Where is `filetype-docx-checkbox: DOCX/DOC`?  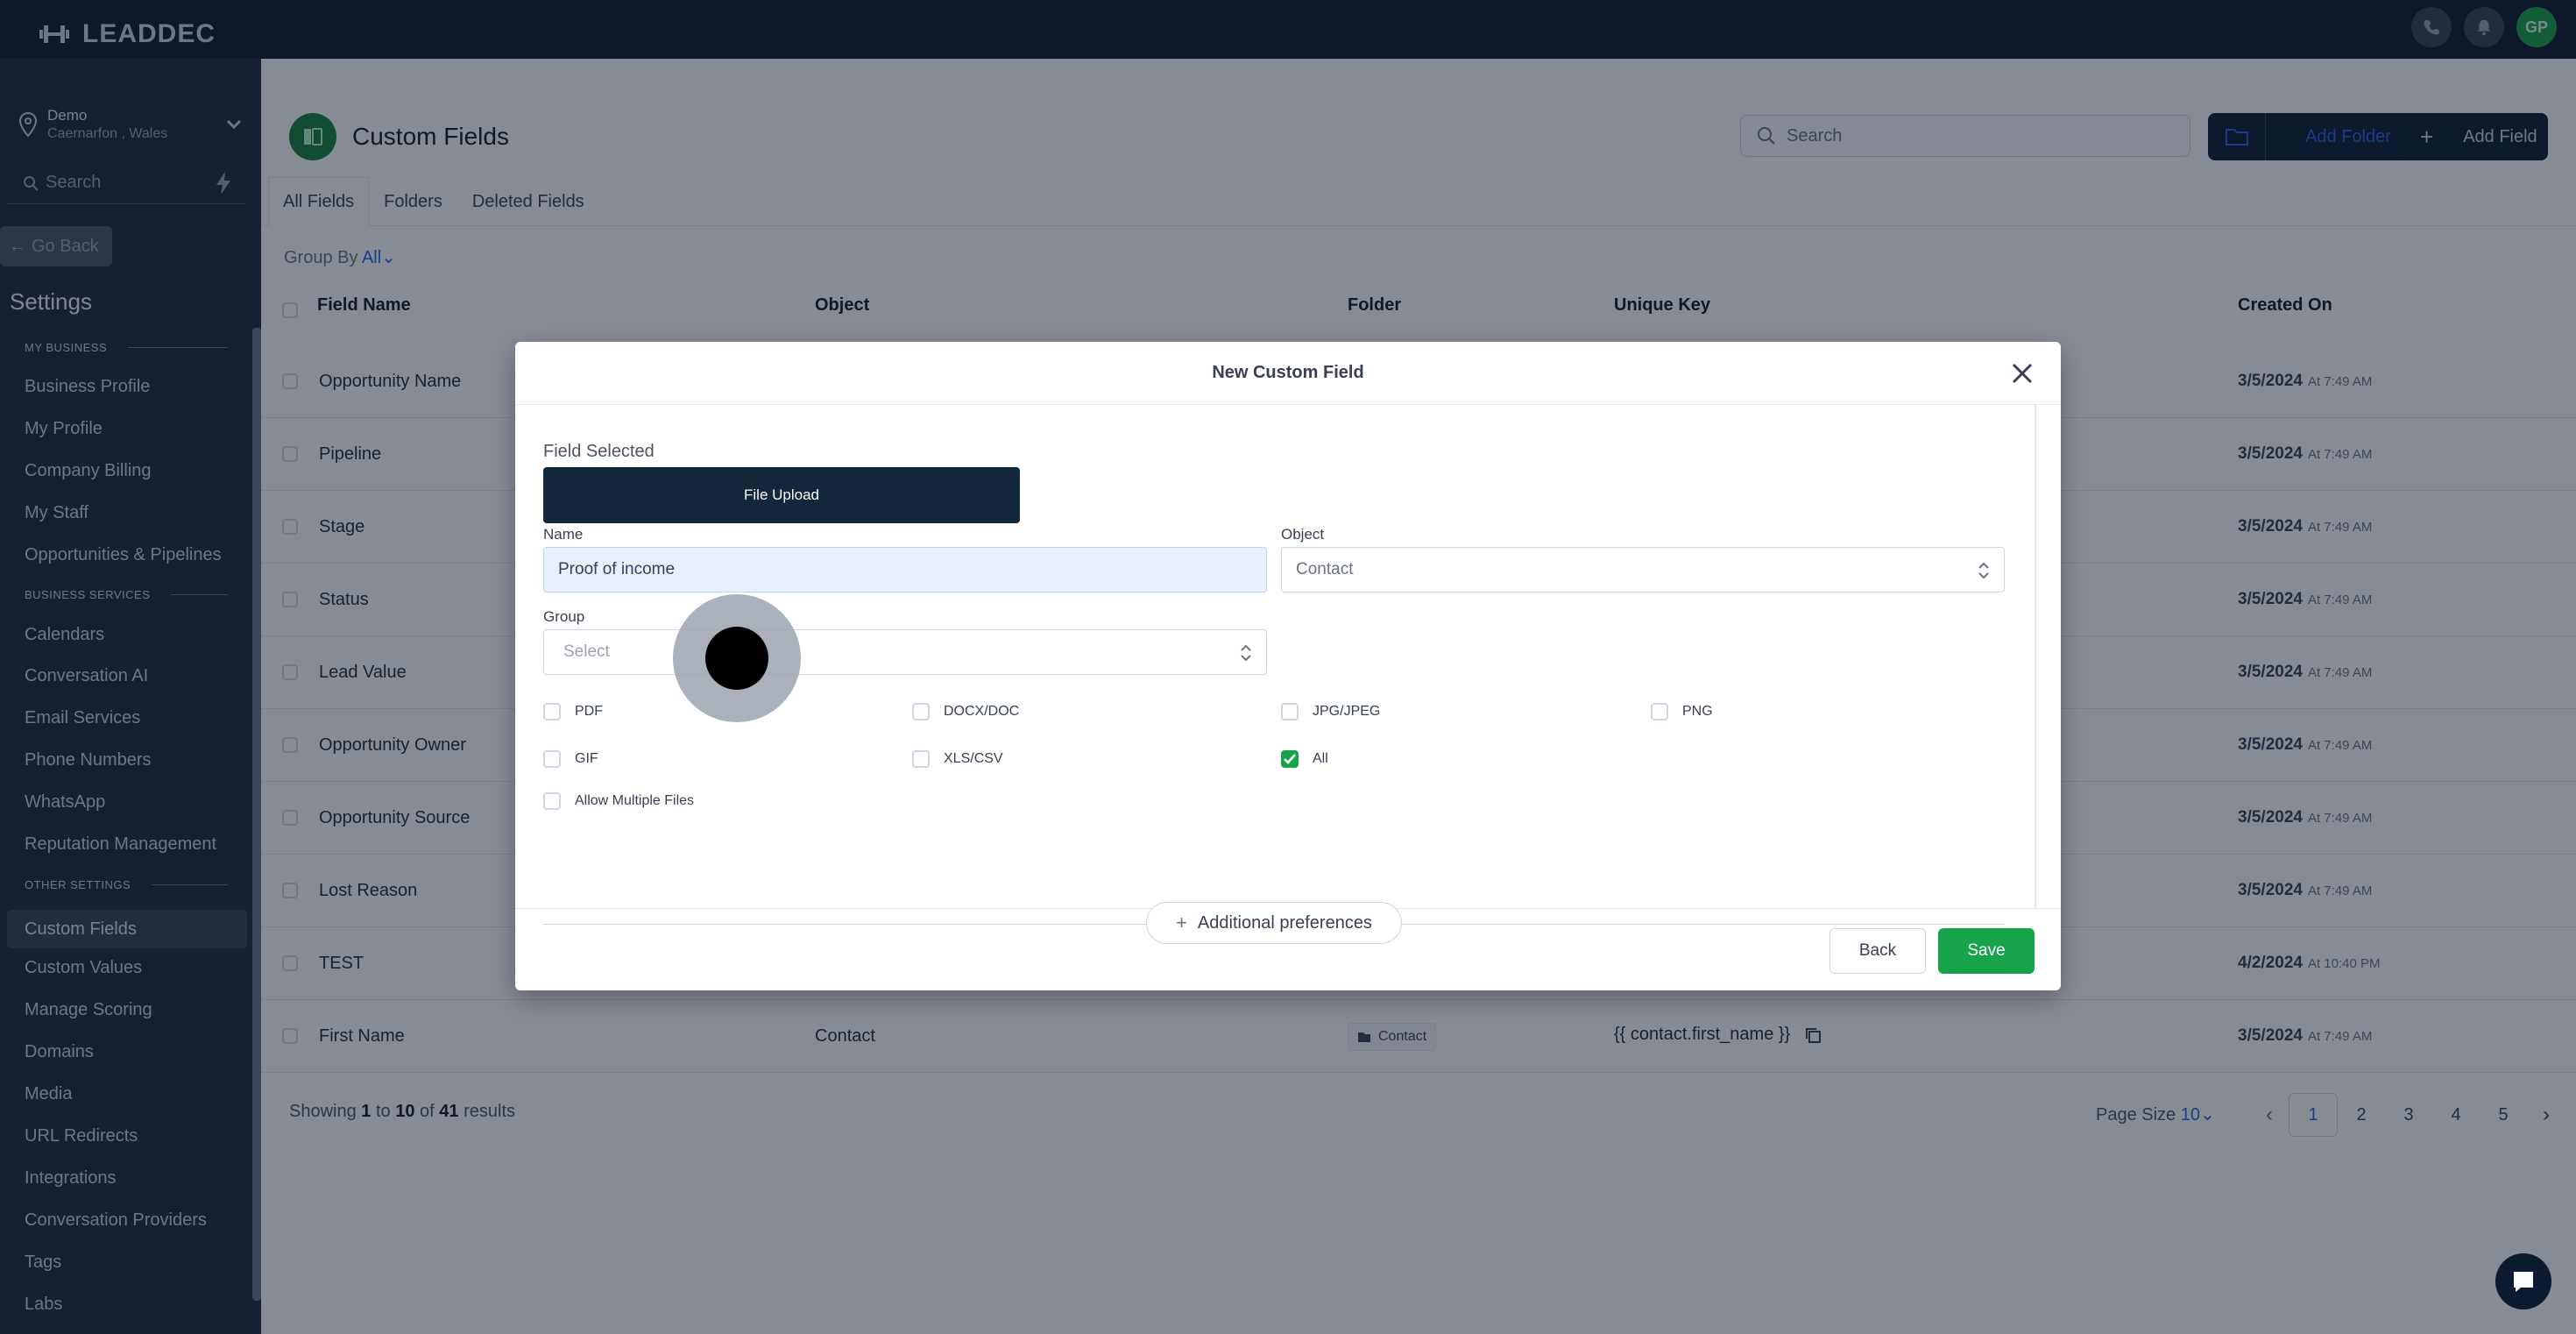
filetype-docx-checkbox: DOCX/DOC is located at coordinates (965, 711).